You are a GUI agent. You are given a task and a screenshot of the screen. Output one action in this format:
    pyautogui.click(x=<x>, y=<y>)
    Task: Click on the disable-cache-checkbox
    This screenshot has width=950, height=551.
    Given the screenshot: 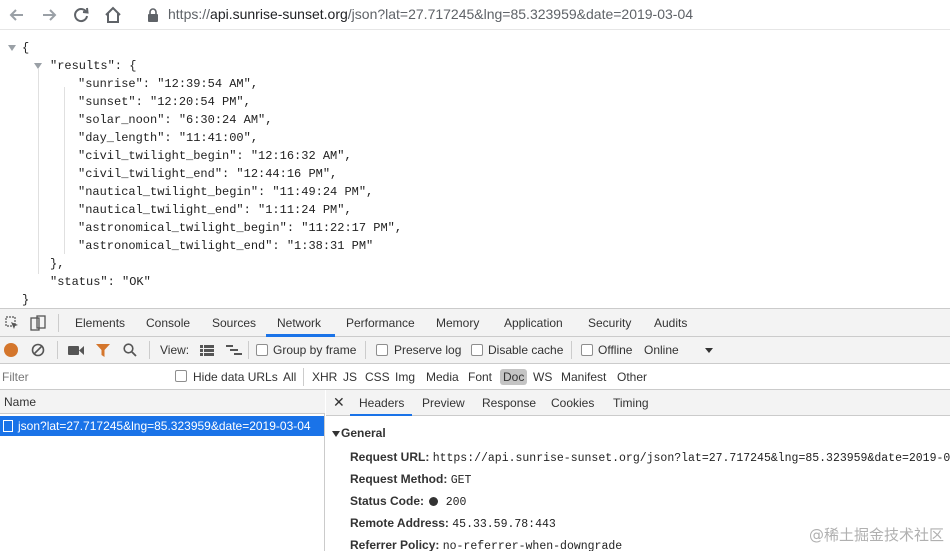 What is the action you would take?
    pyautogui.click(x=477, y=350)
    